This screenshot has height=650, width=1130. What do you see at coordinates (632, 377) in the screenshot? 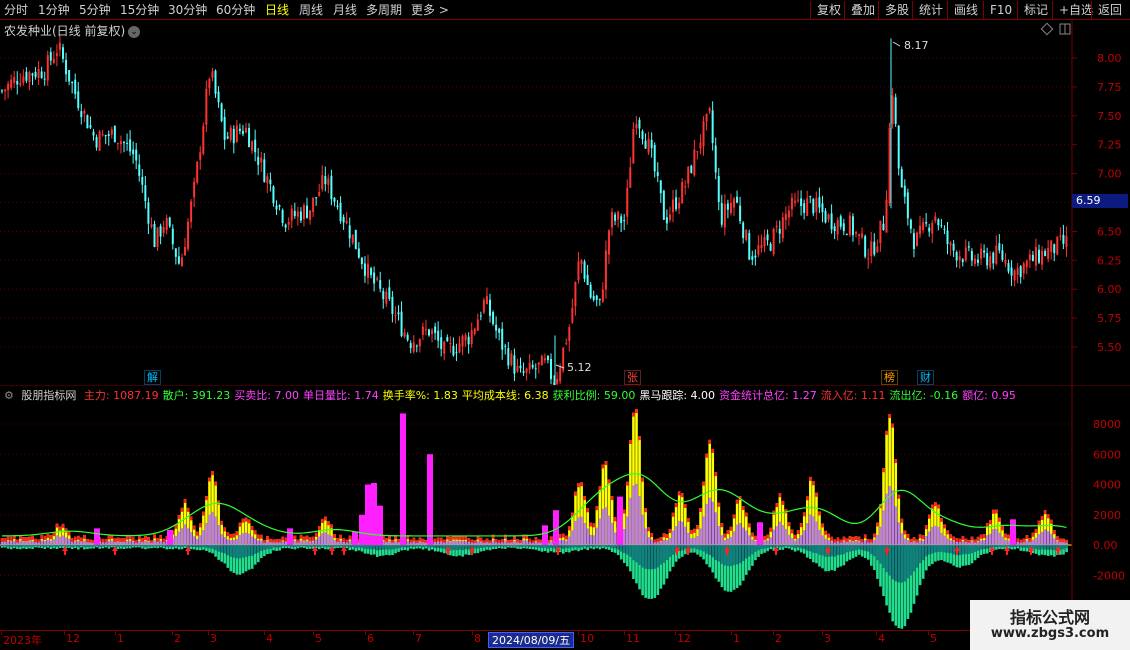
I see `event-mark-limit-up: 张` at bounding box center [632, 377].